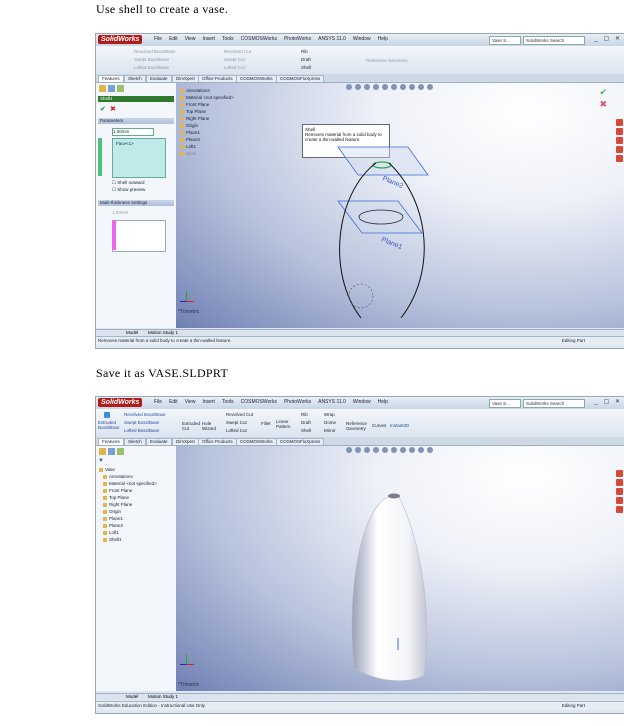 The width and height of the screenshot is (624, 726). Describe the element at coordinates (362, 402) in the screenshot. I see `menu-window: Window` at that location.